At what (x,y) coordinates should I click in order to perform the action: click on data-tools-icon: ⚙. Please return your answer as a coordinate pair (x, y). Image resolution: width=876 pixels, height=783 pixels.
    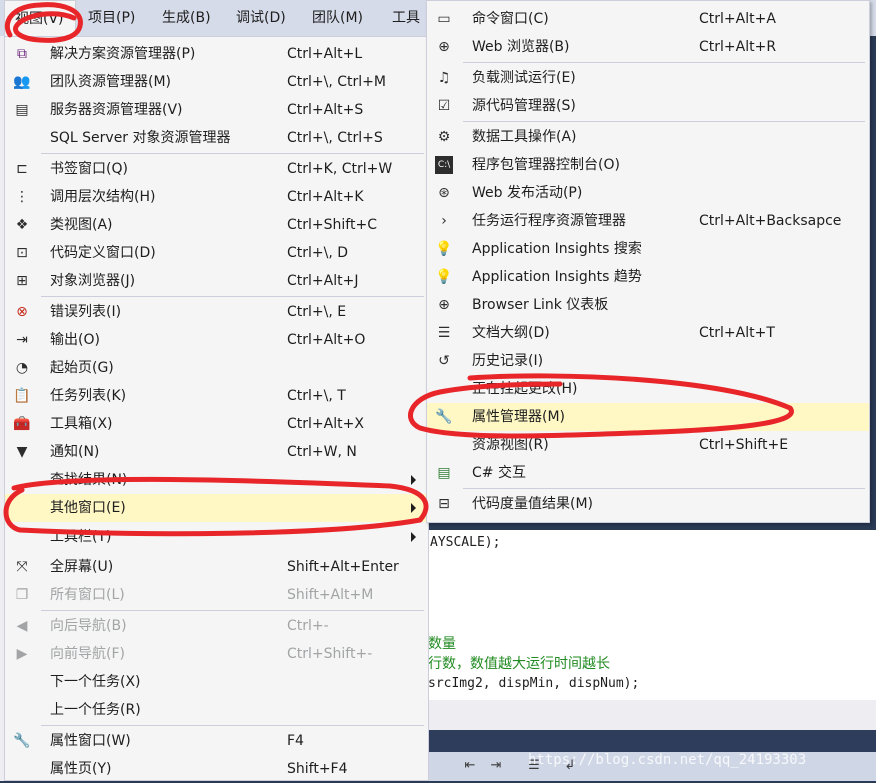
    Looking at the image, I should click on (444, 137).